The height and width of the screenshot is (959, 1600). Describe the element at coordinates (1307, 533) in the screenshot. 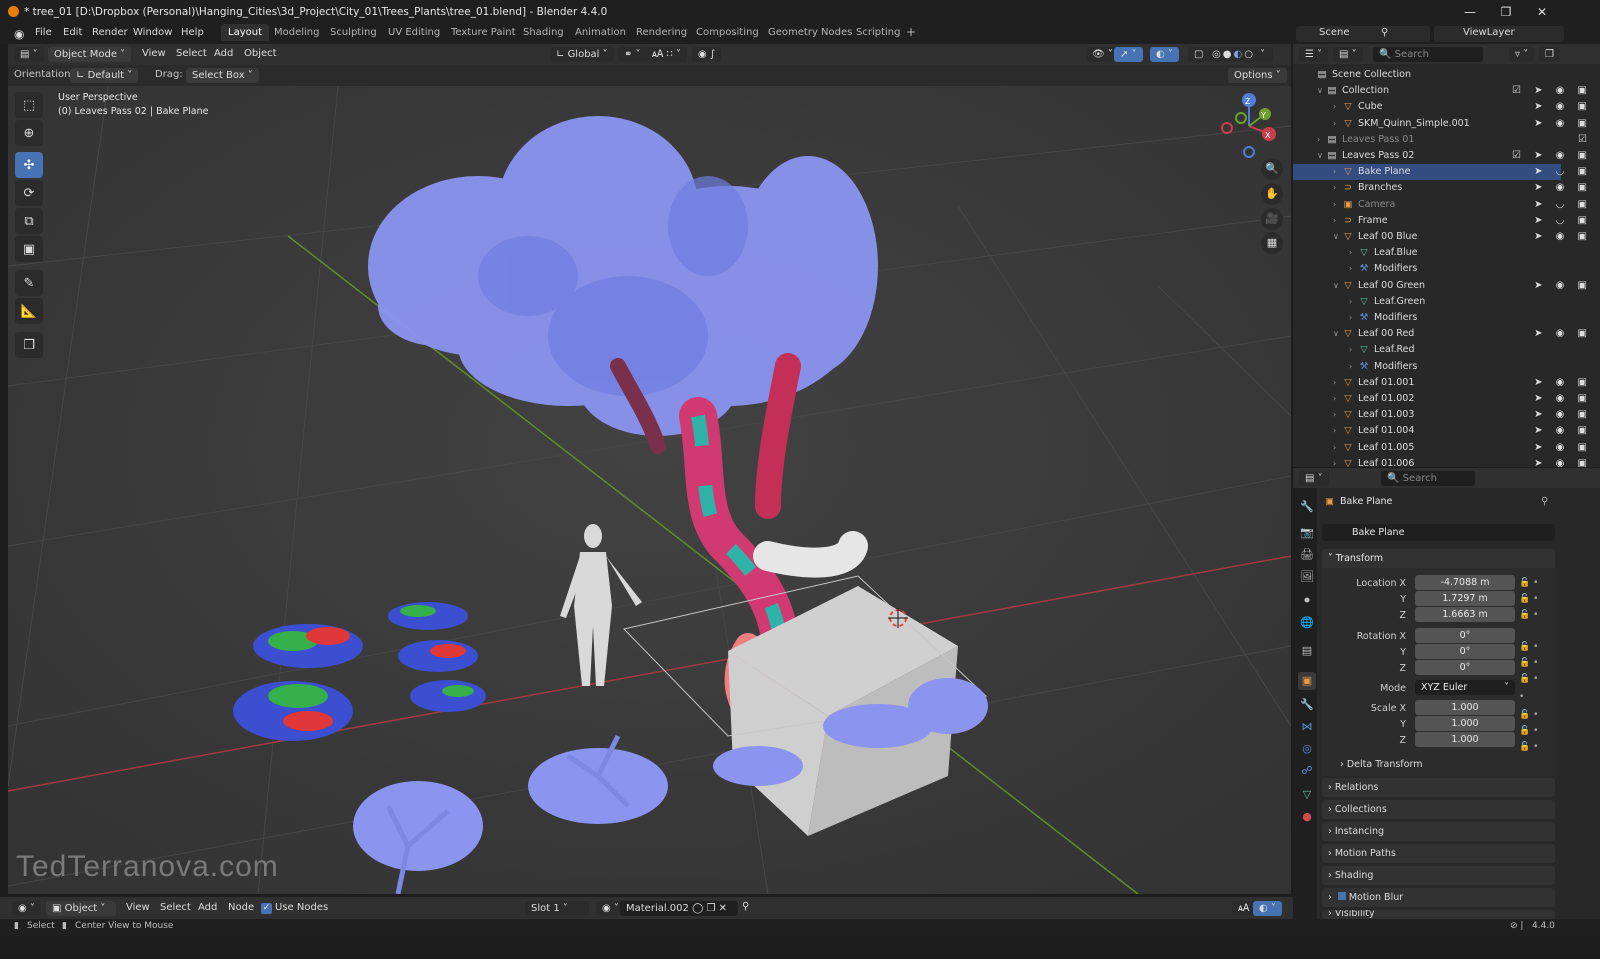

I see `render-tab-icon: 📷` at that location.